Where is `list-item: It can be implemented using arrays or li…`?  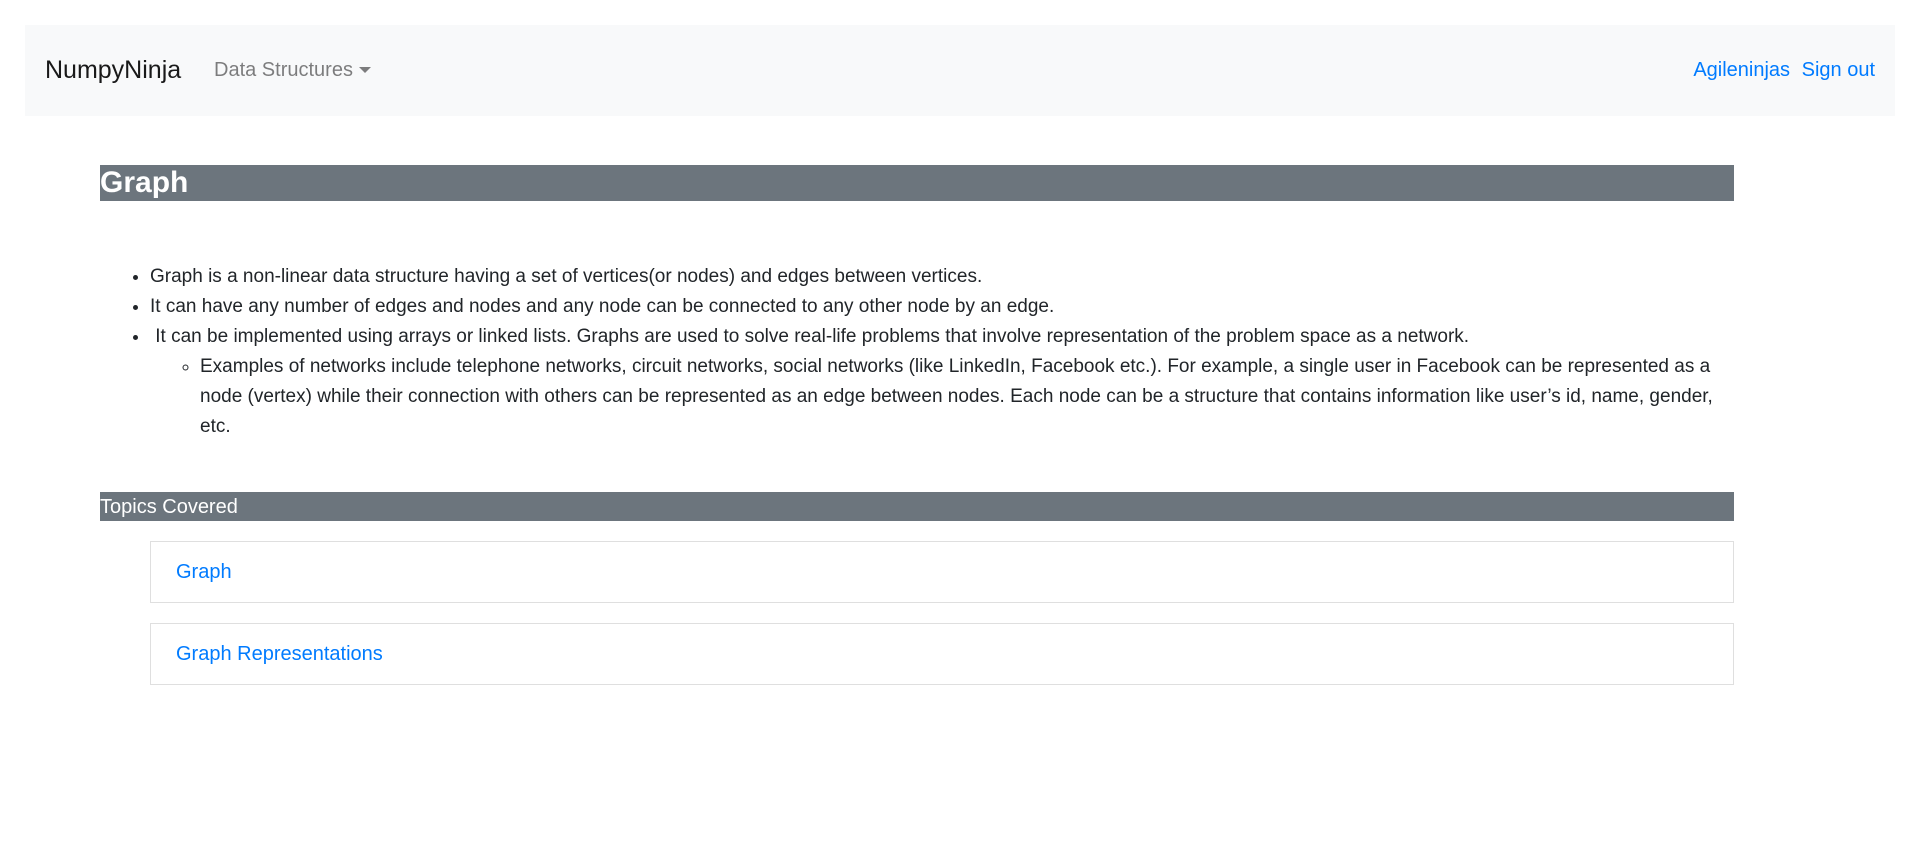
list-item: It can be implemented using arrays or li… is located at coordinates (942, 382).